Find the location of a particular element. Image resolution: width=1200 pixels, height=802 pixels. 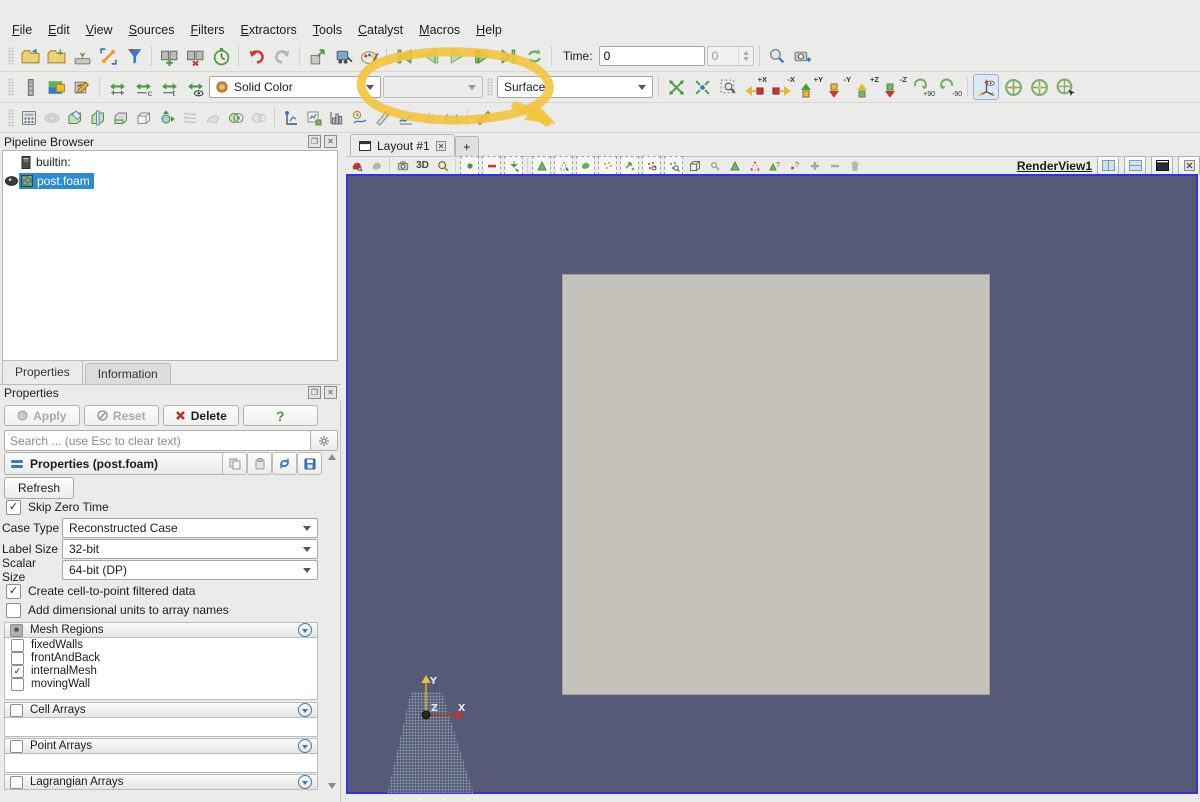

pick-center-icon is located at coordinates (1039, 87).